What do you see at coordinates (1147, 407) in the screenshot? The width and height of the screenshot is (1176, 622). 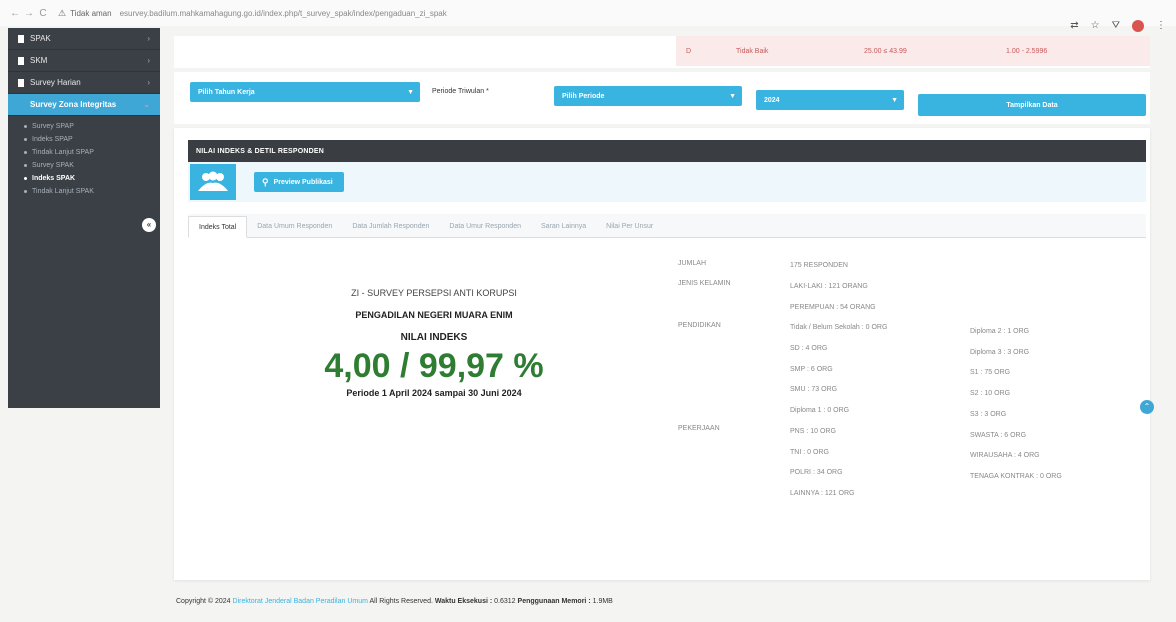 I see `scroll-top-button: ⌃` at bounding box center [1147, 407].